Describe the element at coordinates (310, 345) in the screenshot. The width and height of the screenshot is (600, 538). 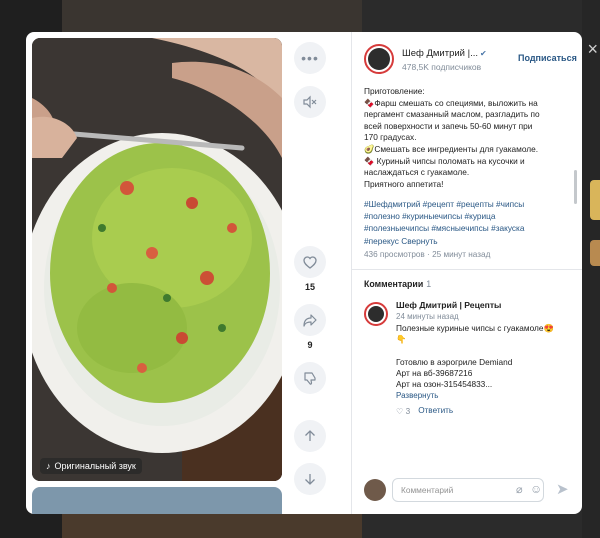
I see `share-count: 9` at that location.